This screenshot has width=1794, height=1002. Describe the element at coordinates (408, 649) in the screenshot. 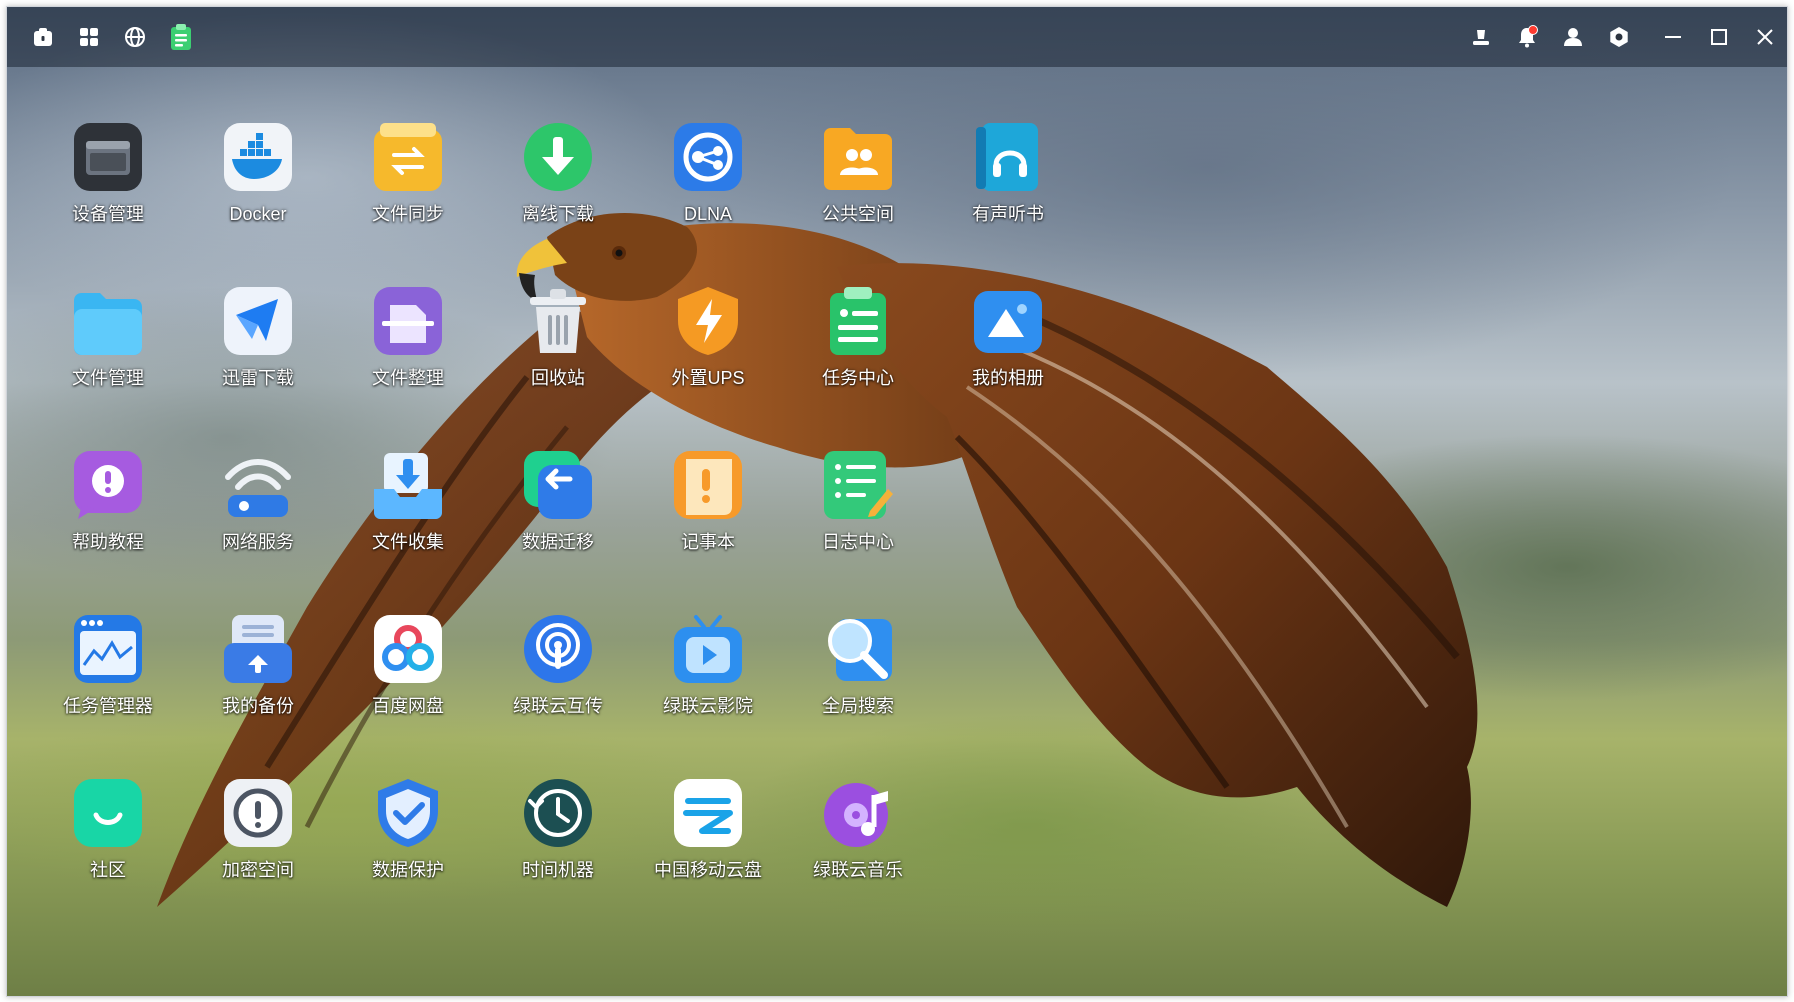

I see `baidu-netdisk-icon` at that location.